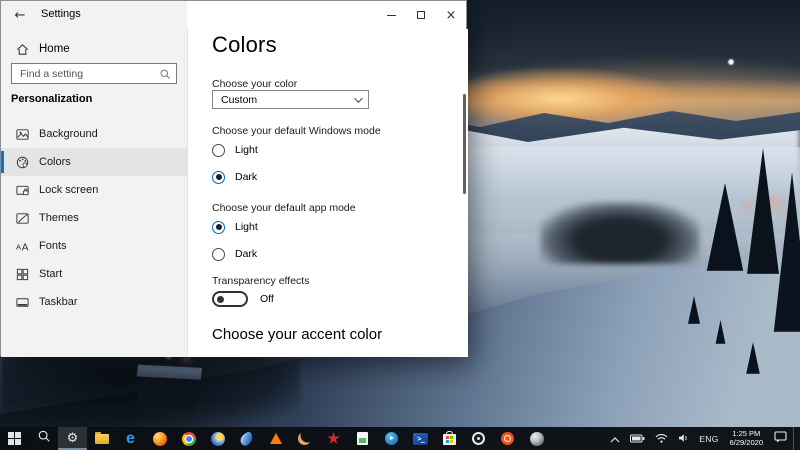  I want to click on palette-icon, so click(22, 162).